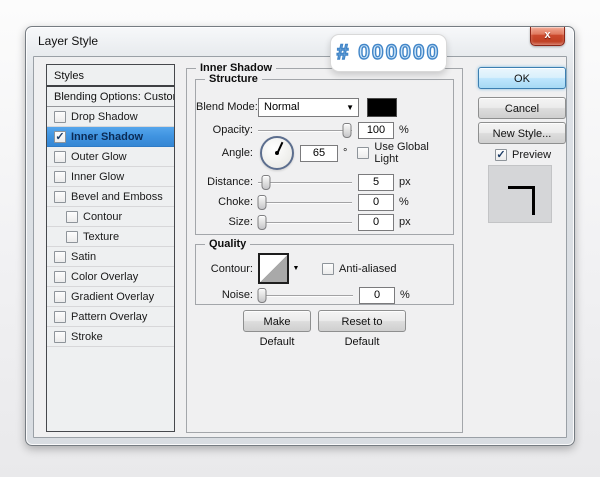 This screenshot has width=600, height=477. I want to click on blend-mode-value: Normal, so click(282, 107).